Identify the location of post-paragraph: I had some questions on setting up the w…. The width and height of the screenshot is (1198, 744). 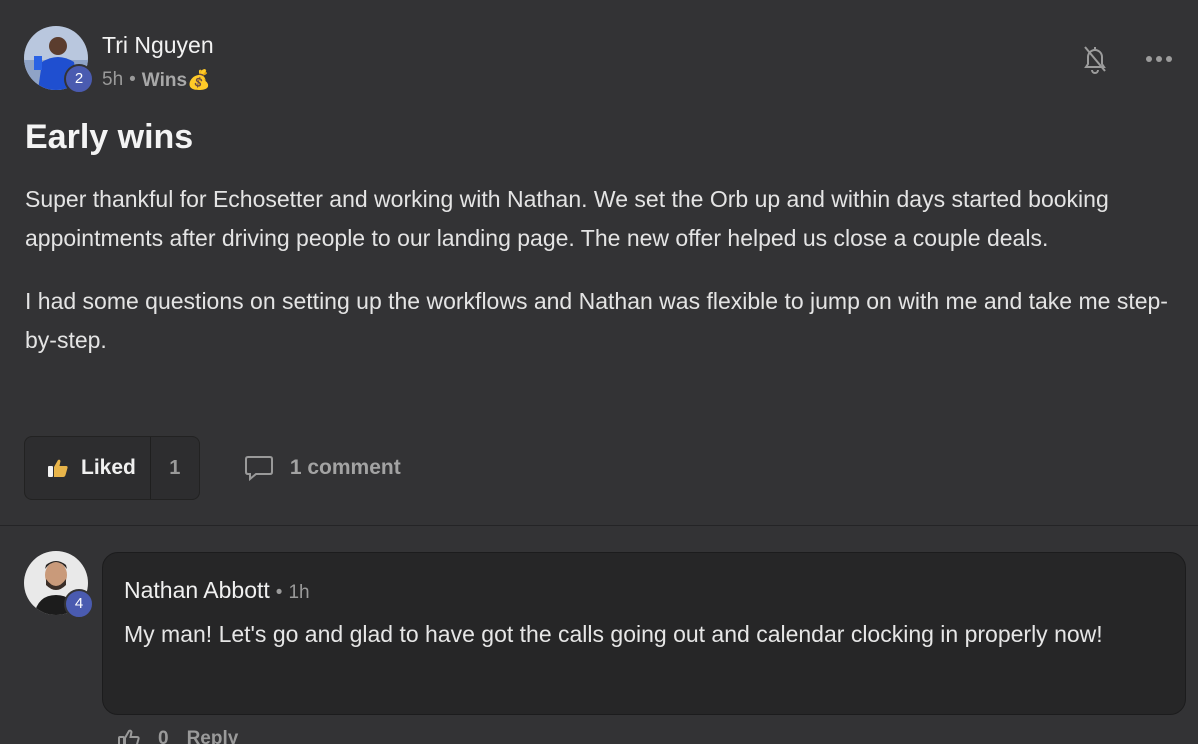
(596, 320).